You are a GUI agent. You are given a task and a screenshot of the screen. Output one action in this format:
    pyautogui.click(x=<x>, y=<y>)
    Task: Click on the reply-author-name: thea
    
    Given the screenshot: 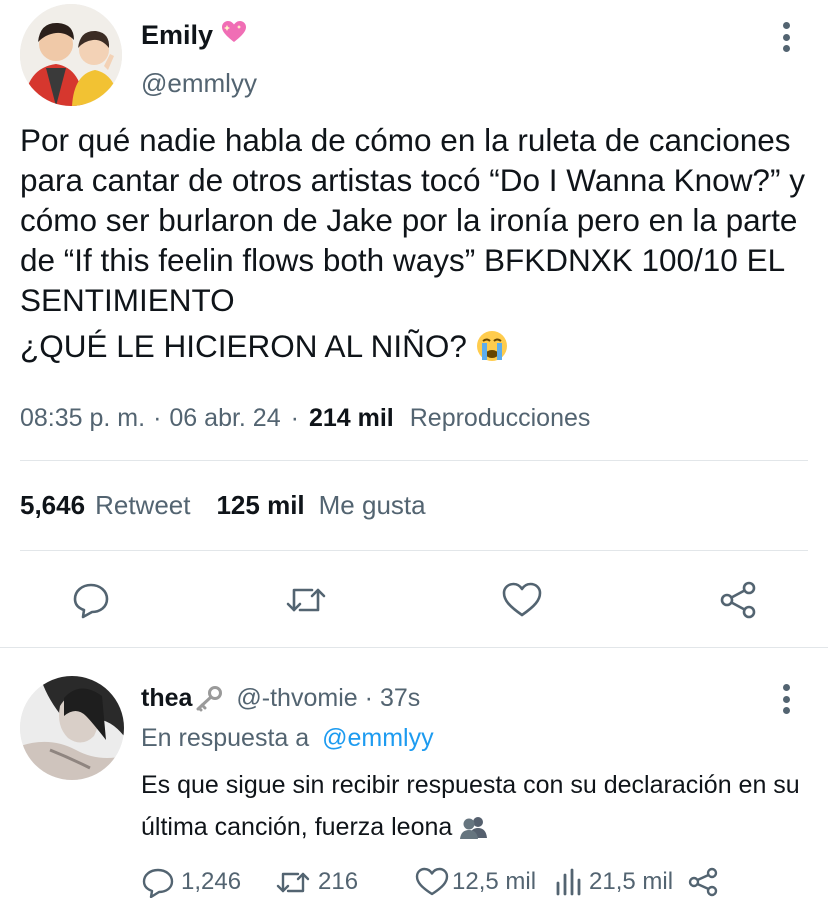 What is the action you would take?
    pyautogui.click(x=166, y=698)
    